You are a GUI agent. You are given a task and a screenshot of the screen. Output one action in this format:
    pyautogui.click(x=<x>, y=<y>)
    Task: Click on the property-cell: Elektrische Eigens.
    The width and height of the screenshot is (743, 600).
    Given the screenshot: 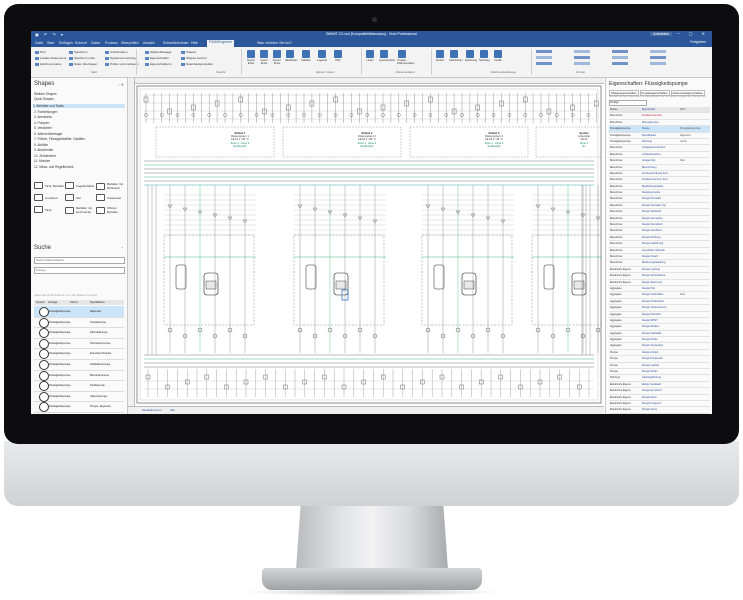 What is the action you would take?
    pyautogui.click(x=621, y=269)
    